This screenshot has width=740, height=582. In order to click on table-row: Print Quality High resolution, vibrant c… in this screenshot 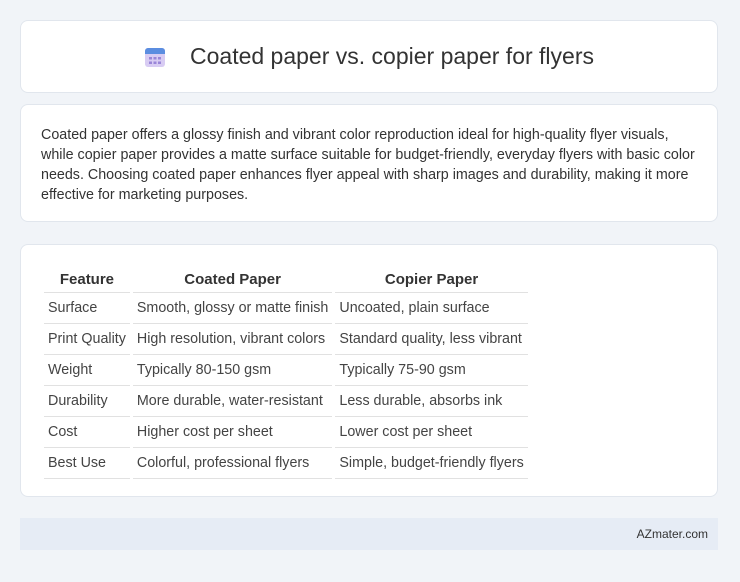, I will do `click(286, 339)`.